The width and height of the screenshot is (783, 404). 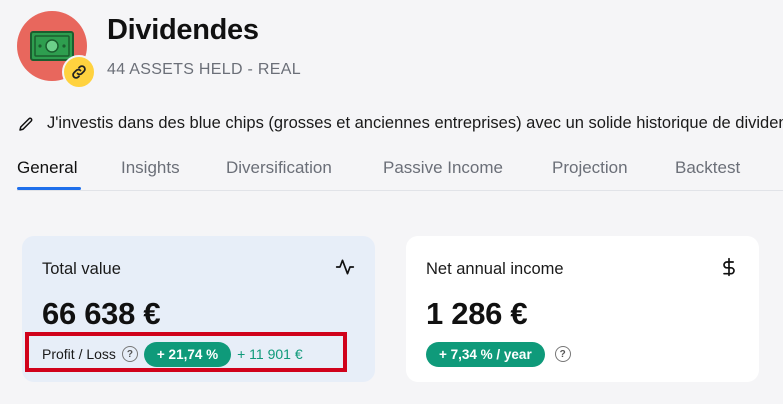 What do you see at coordinates (279, 168) in the screenshot?
I see `tab-diversification: Diversification` at bounding box center [279, 168].